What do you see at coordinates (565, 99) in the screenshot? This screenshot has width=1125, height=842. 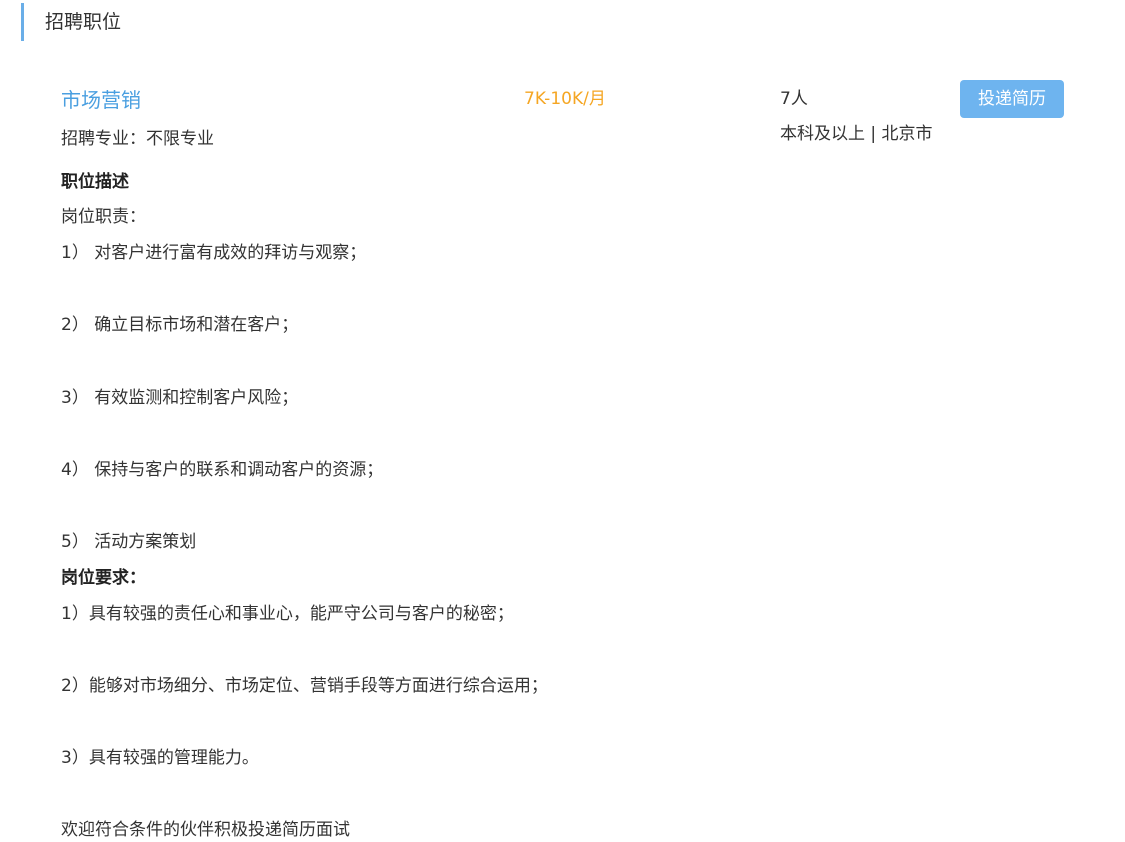 I see `salary: 7K-10K/月` at bounding box center [565, 99].